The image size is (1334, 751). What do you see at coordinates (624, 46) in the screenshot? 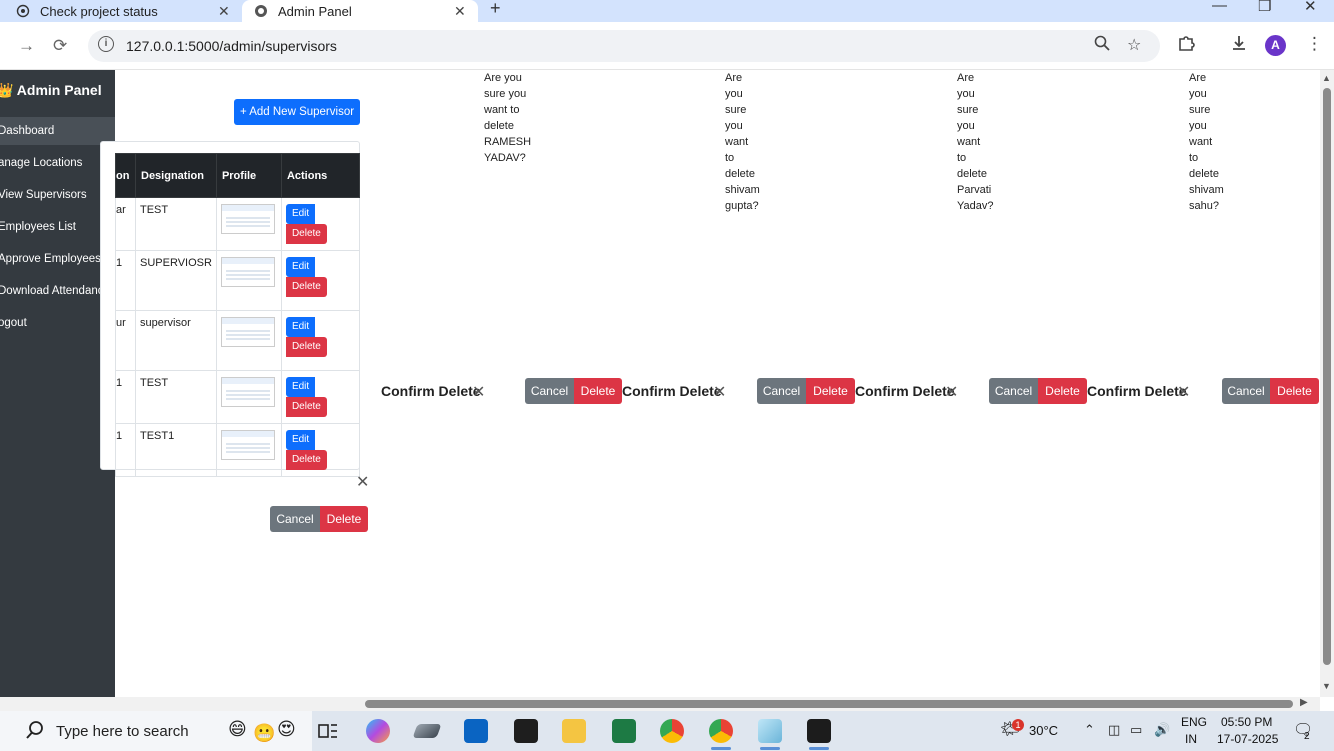
I see `address-bar: i 127.0.0.1:5000/admin/supervisors ☆` at bounding box center [624, 46].